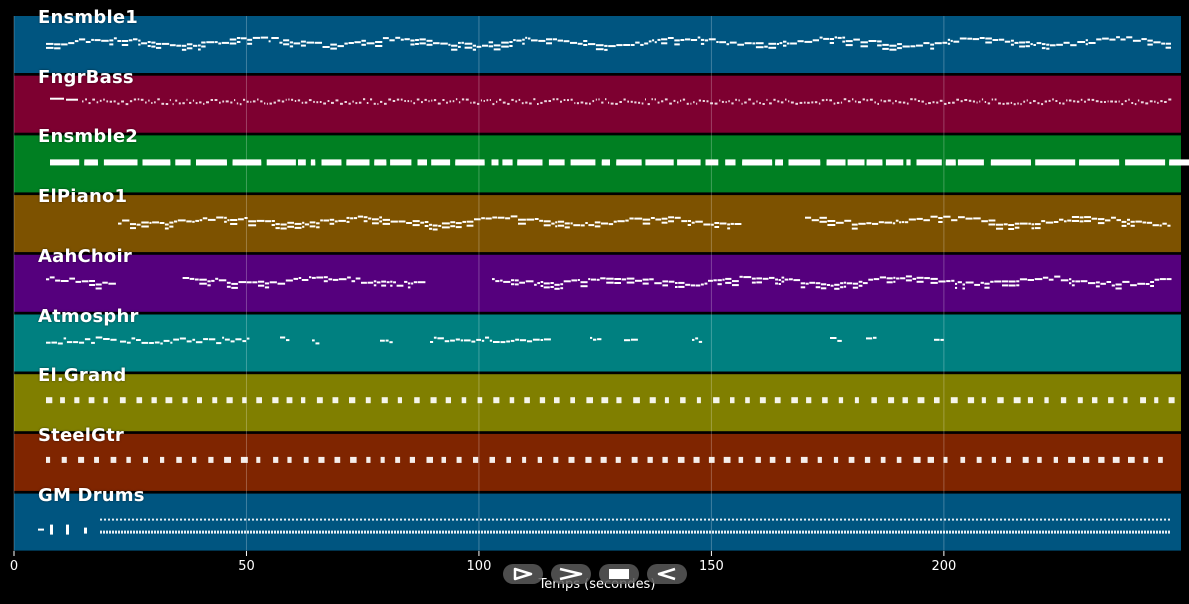 The width and height of the screenshot is (1189, 604). I want to click on rewind-button, so click(667, 574).